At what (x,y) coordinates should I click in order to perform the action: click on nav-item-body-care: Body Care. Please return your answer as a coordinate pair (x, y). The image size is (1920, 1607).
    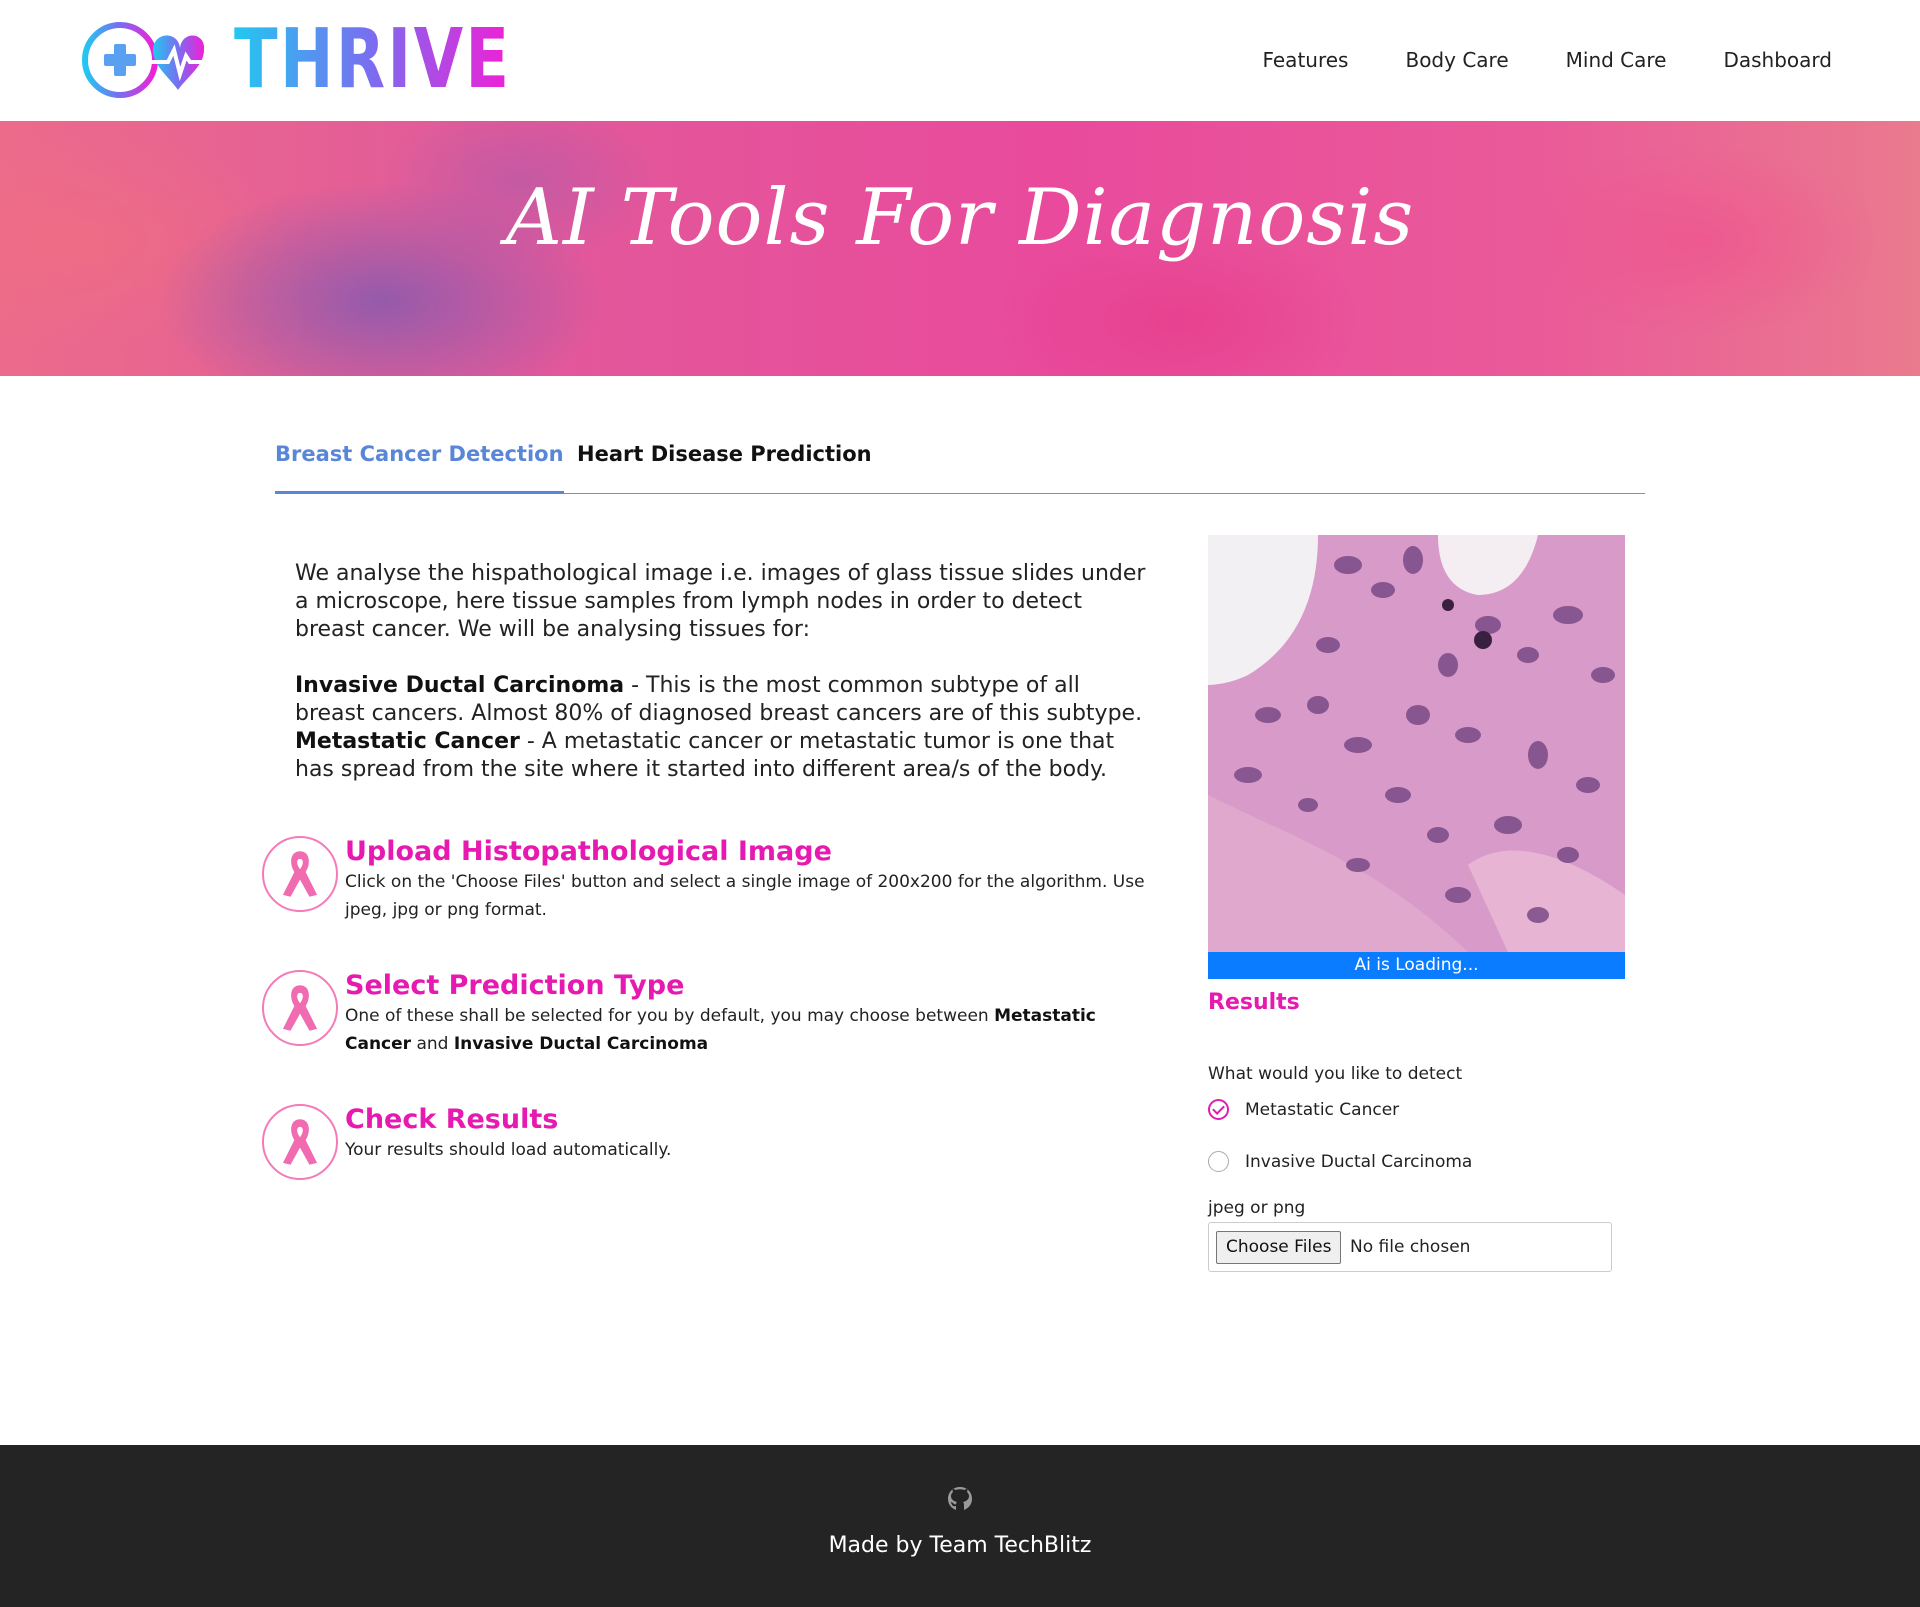
    Looking at the image, I should click on (1456, 60).